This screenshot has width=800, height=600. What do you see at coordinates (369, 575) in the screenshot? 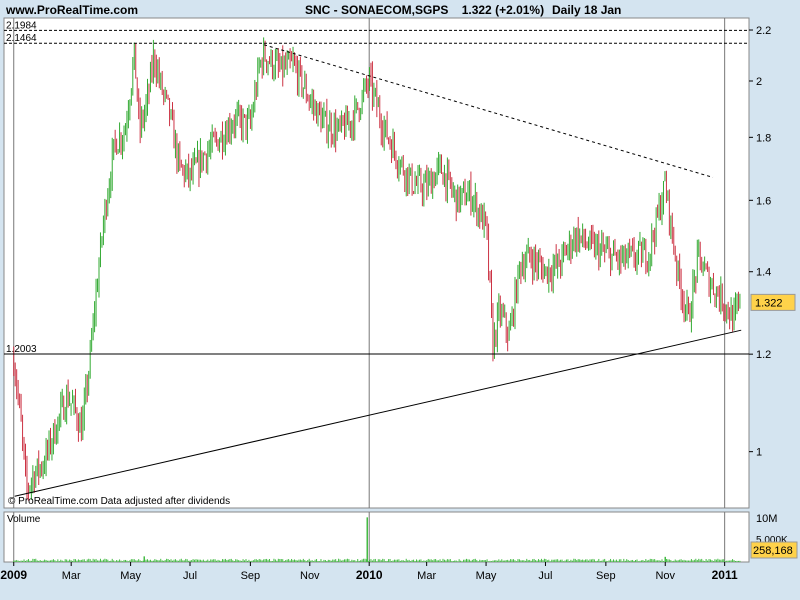
I see `x-tick-label: 2010` at bounding box center [369, 575].